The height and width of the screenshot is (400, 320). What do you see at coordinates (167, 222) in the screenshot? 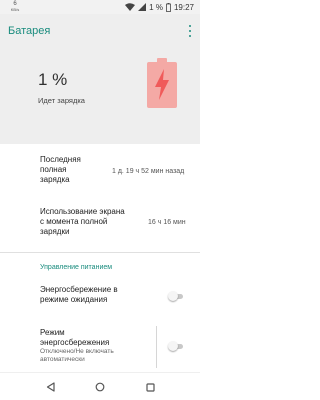
I see `screen-usage-value: 16 ч 16 мин` at bounding box center [167, 222].